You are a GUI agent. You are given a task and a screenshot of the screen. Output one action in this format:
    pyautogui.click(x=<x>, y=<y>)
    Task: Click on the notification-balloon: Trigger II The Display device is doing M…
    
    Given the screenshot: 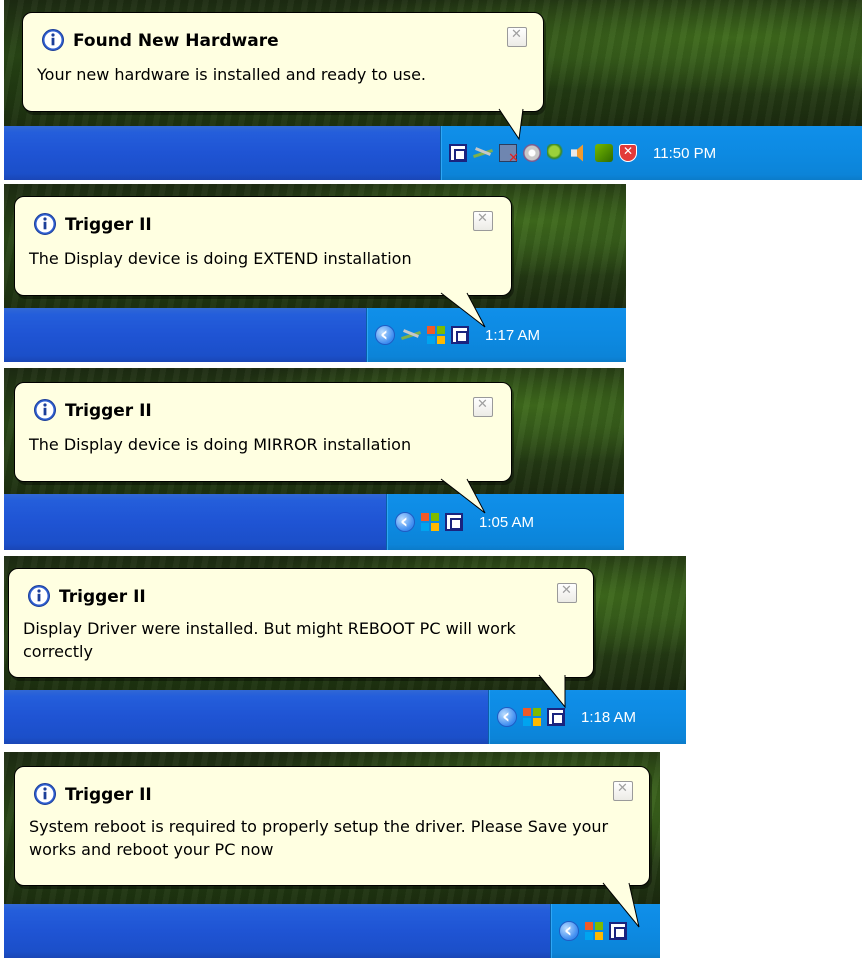 What is the action you would take?
    pyautogui.click(x=263, y=448)
    